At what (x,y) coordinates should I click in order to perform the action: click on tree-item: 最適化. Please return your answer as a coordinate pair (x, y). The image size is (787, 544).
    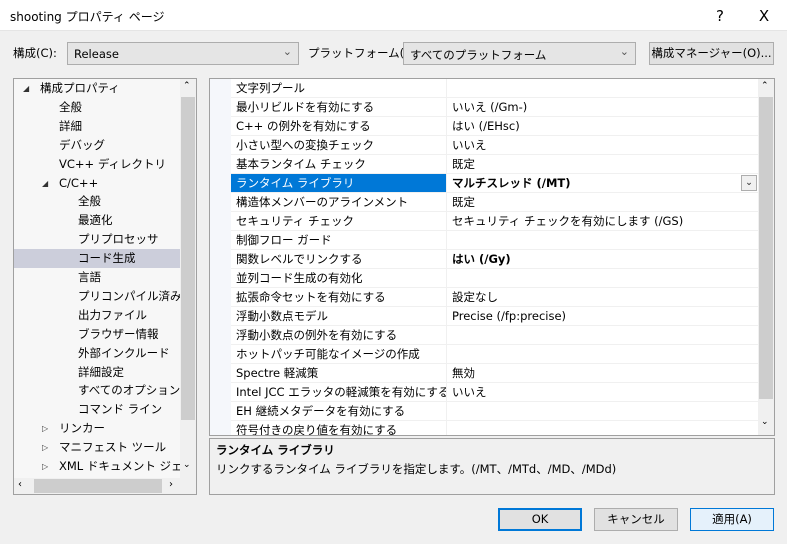
    Looking at the image, I should click on (97, 220).